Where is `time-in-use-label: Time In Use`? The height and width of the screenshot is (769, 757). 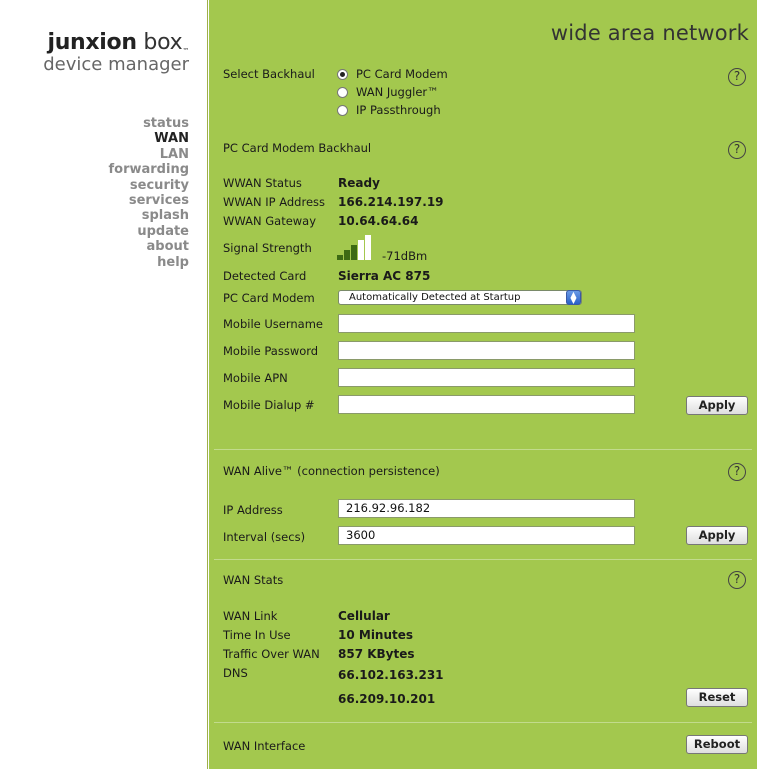
time-in-use-label: Time In Use is located at coordinates (257, 635).